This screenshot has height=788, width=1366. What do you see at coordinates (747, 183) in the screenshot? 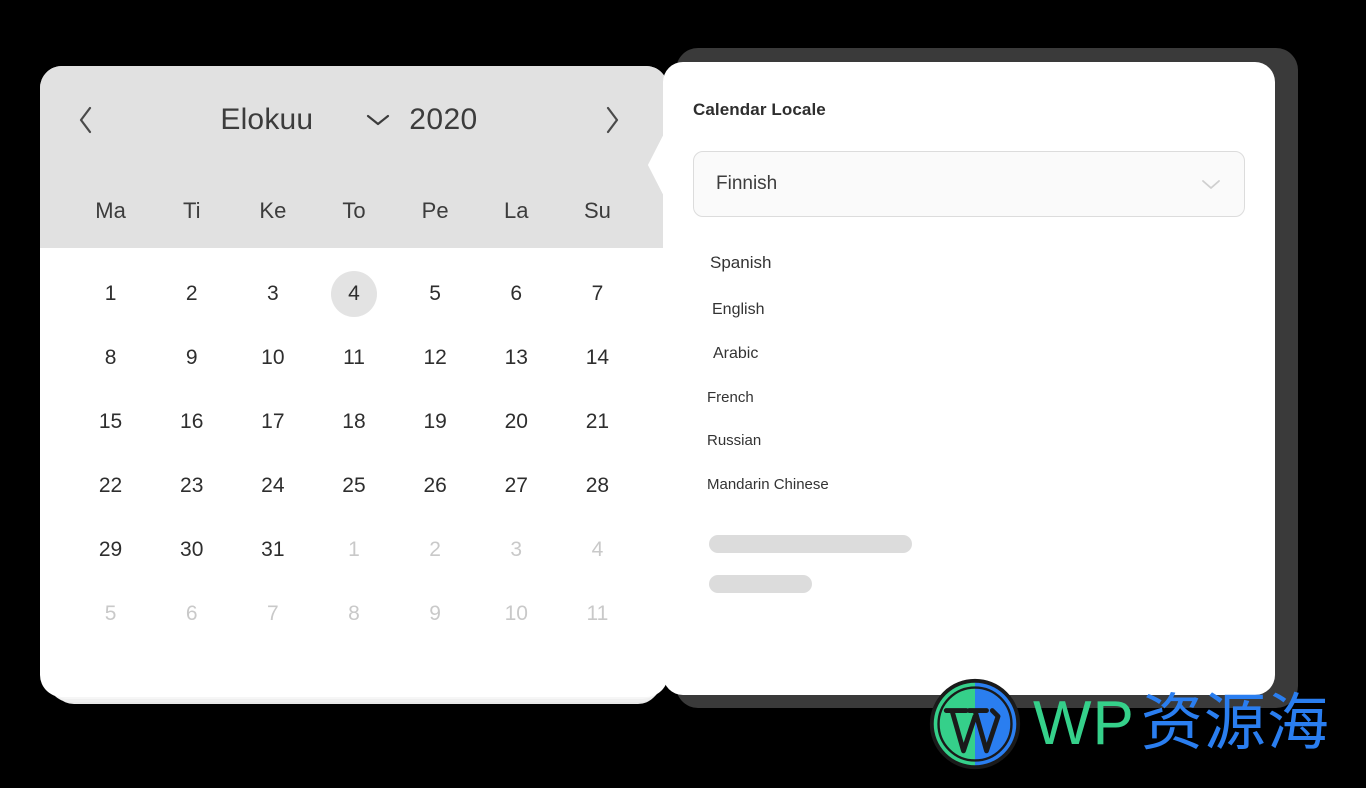
I see `calendar-locale-selected-value: Finnish` at bounding box center [747, 183].